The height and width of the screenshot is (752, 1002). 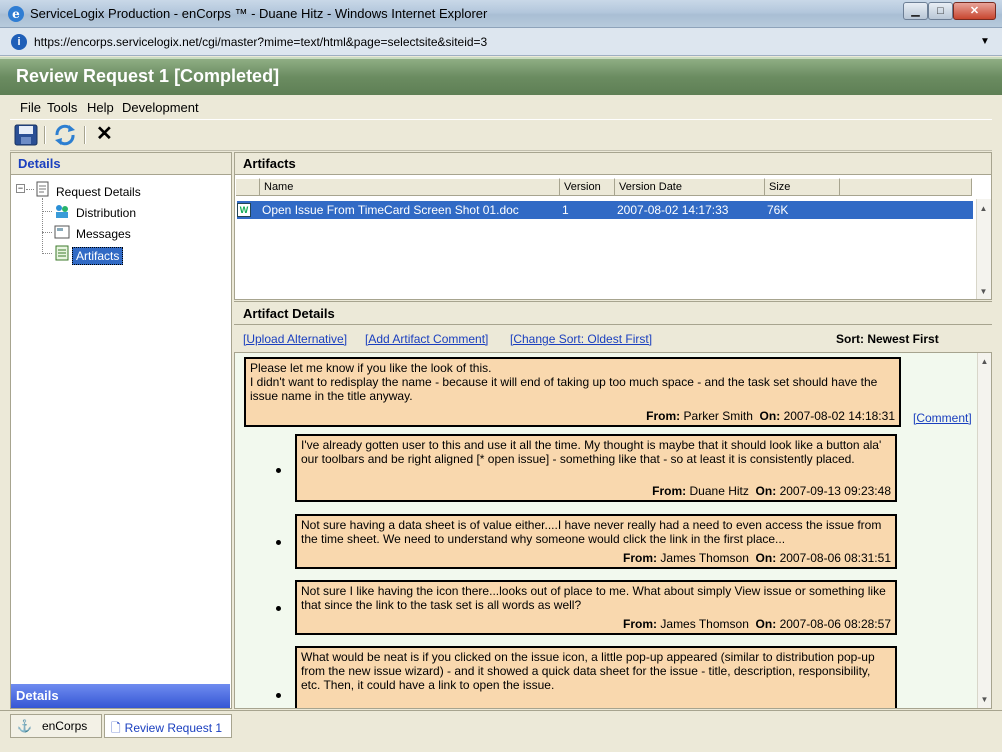 I want to click on upload-alternative-link: [Upload Alternative], so click(x=295, y=339).